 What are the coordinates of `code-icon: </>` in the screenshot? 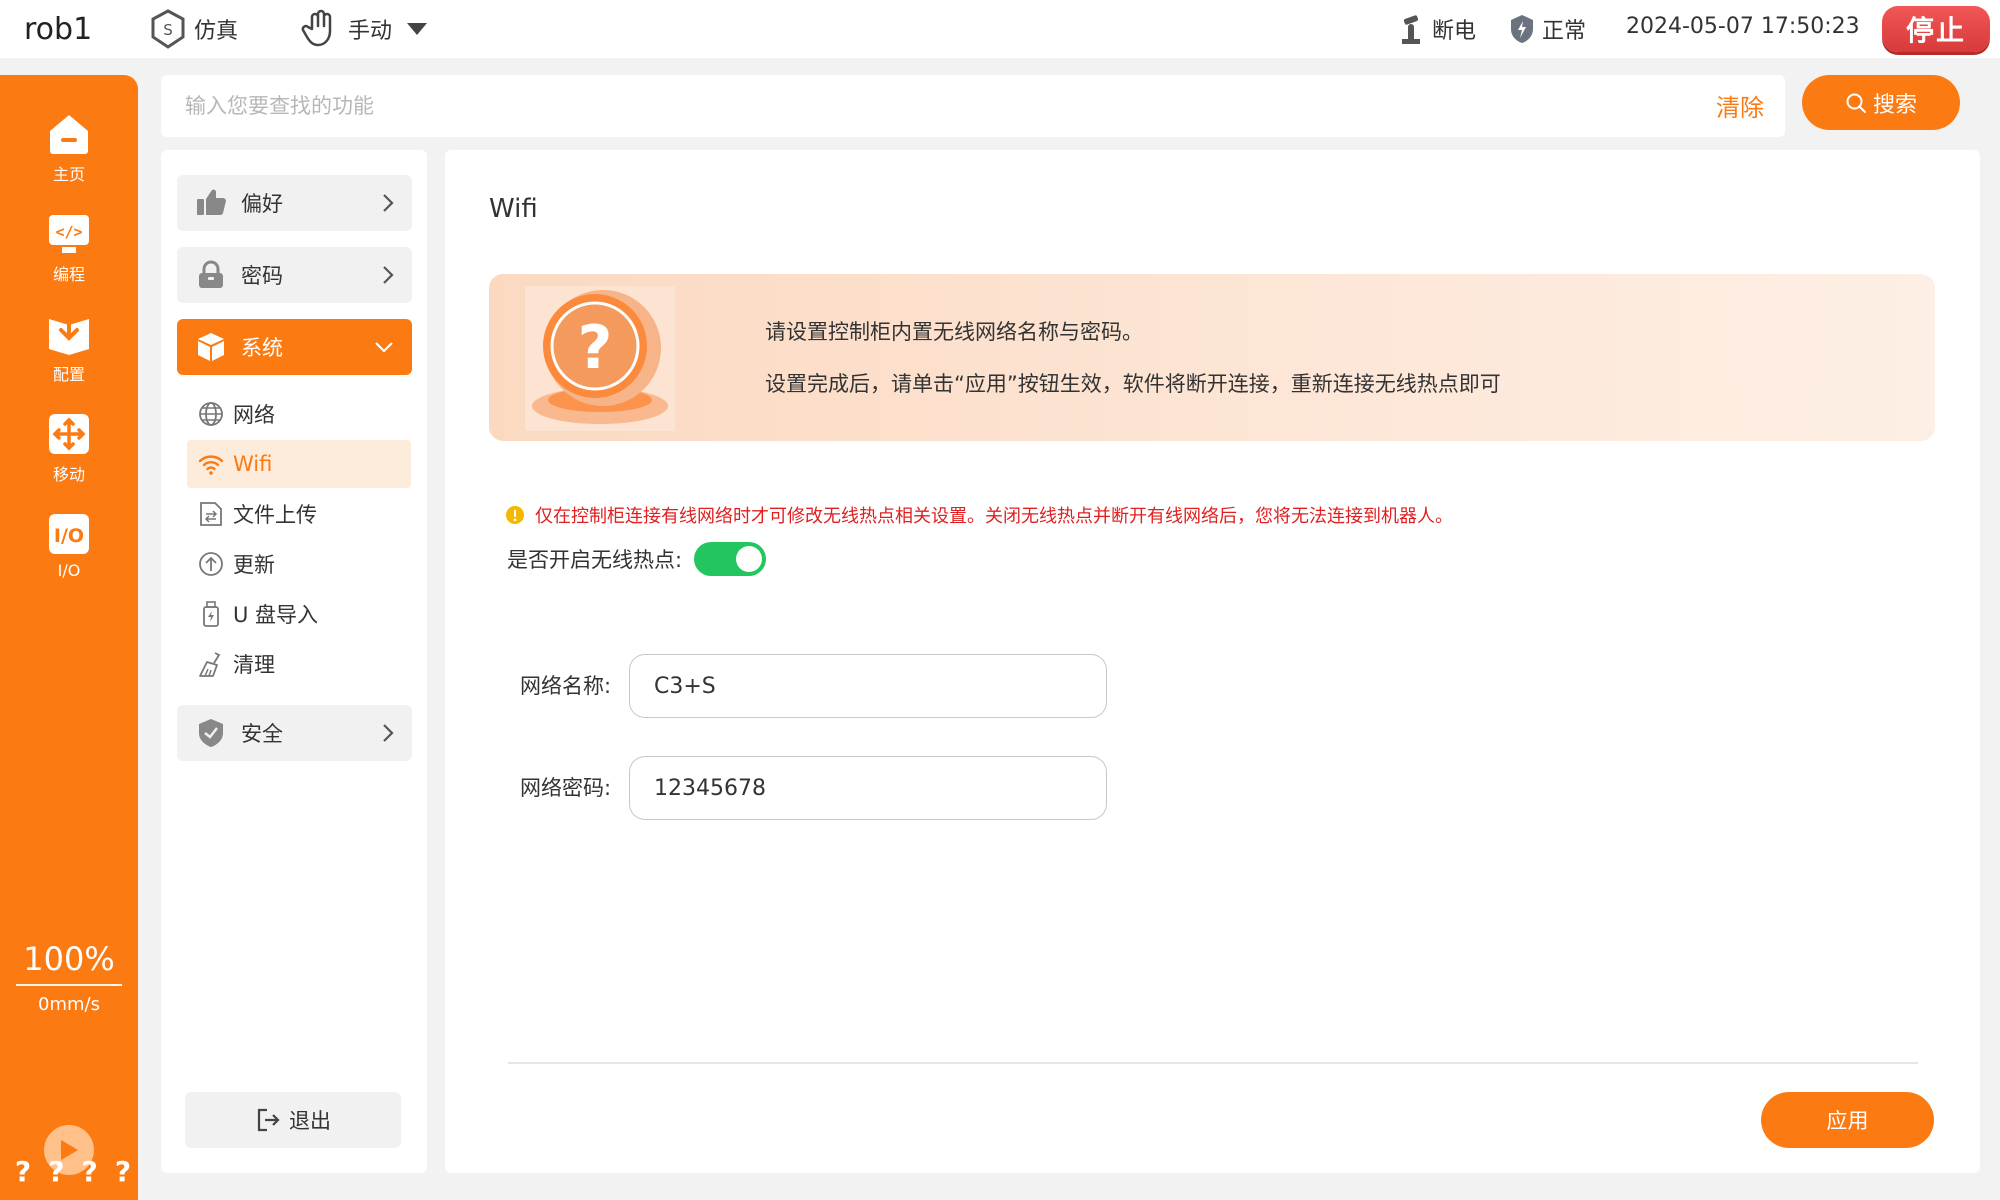 It's located at (69, 234).